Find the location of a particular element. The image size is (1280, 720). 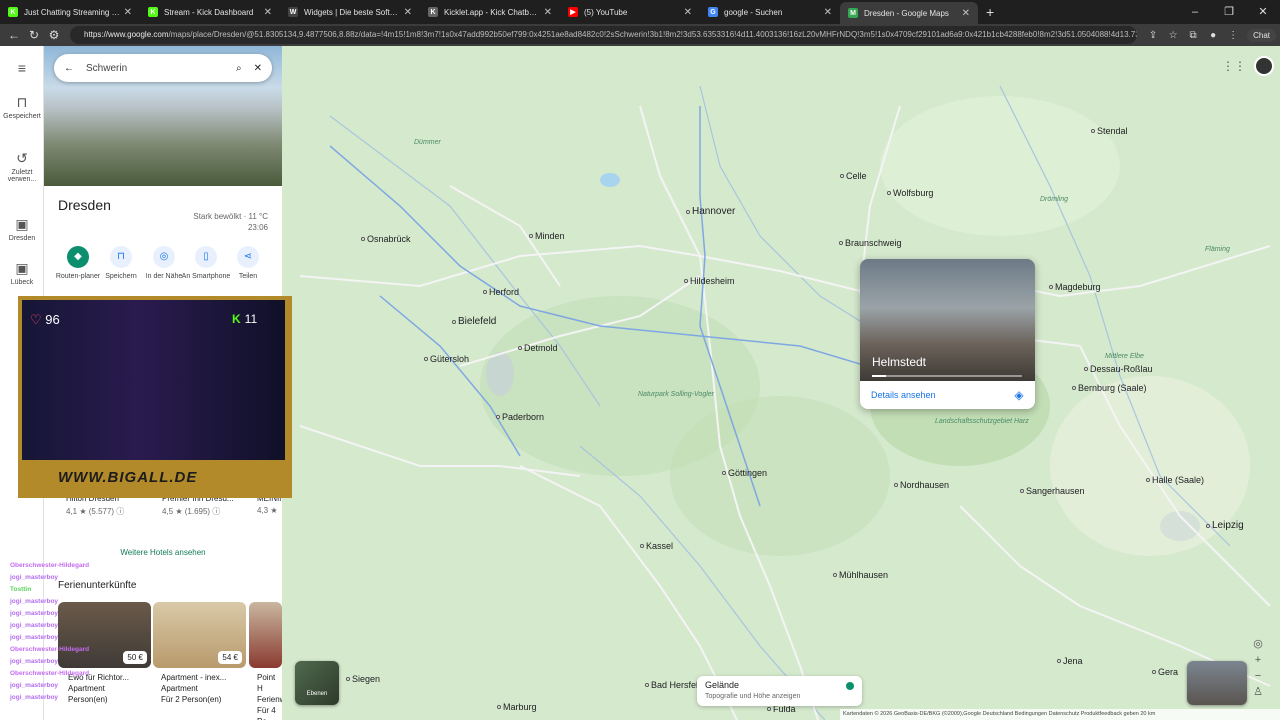

search-box: ← Schwerin ⌕ ✕ is located at coordinates (163, 68).